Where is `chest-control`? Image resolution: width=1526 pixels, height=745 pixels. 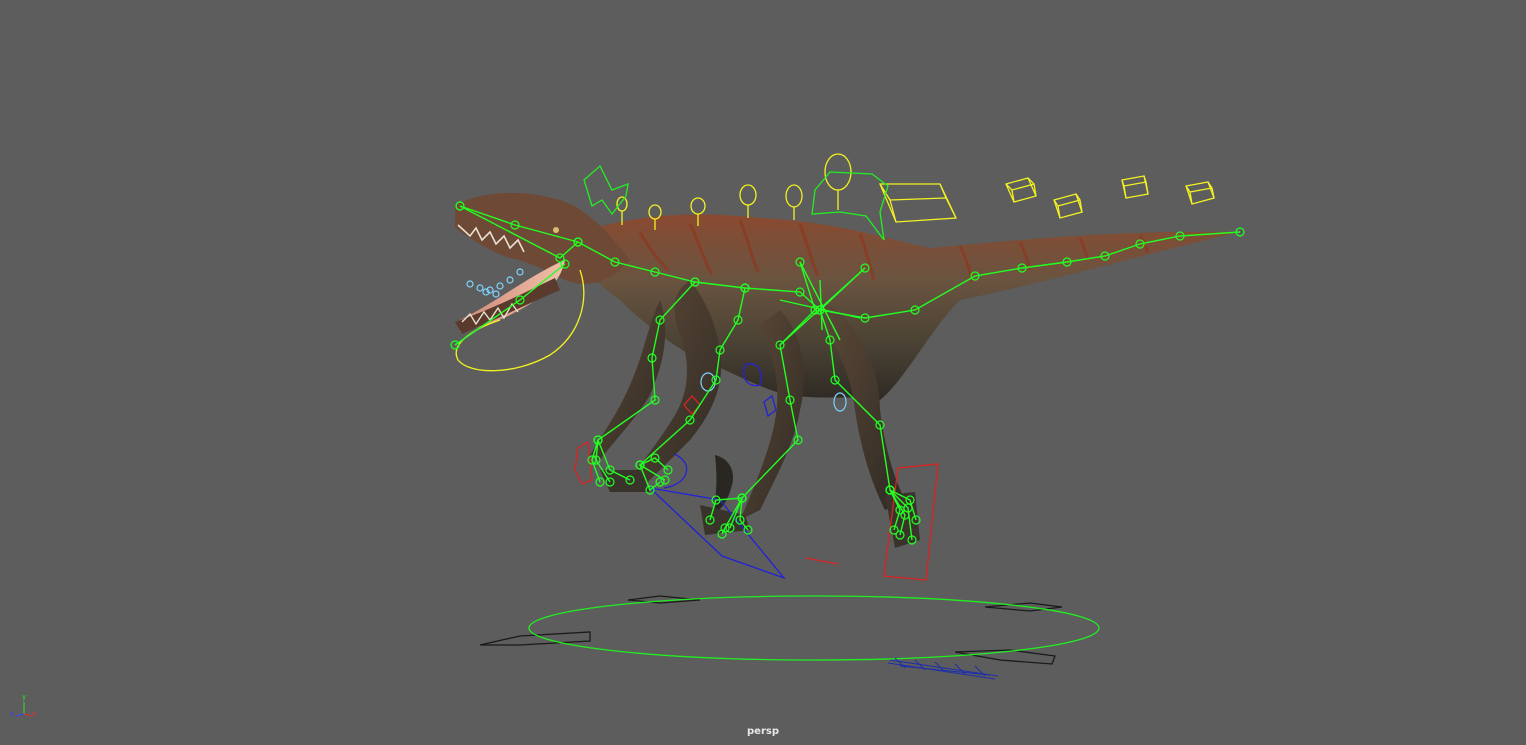
chest-control is located at coordinates (606, 190).